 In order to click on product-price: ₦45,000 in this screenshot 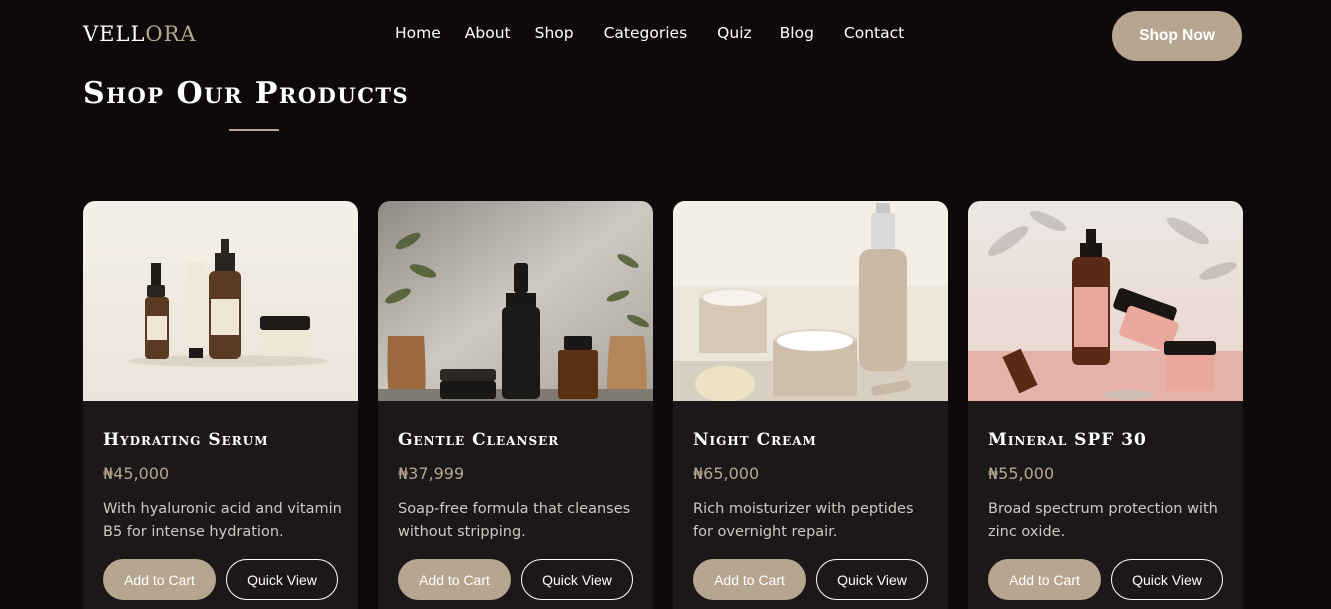, I will do `click(136, 473)`.